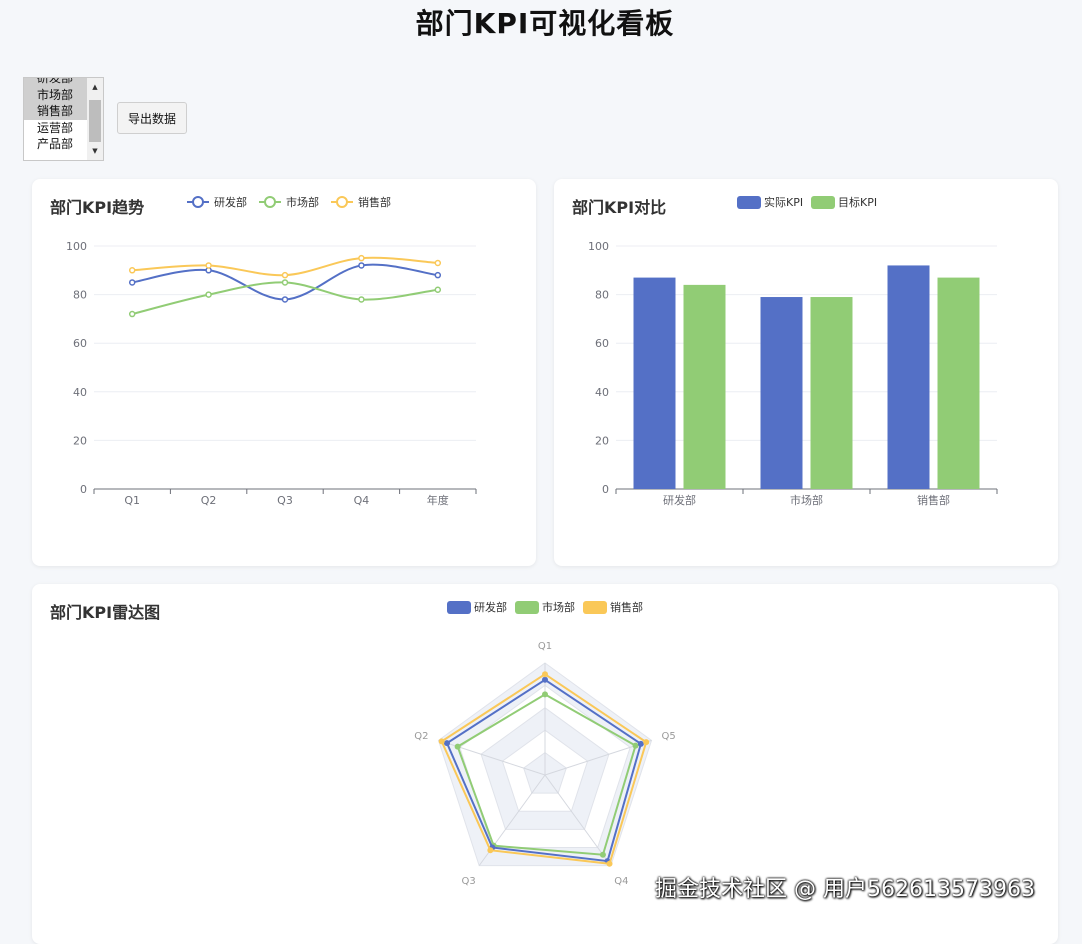 The height and width of the screenshot is (944, 1082). What do you see at coordinates (468, 881) in the screenshot?
I see `radar-indicator-label: Q3` at bounding box center [468, 881].